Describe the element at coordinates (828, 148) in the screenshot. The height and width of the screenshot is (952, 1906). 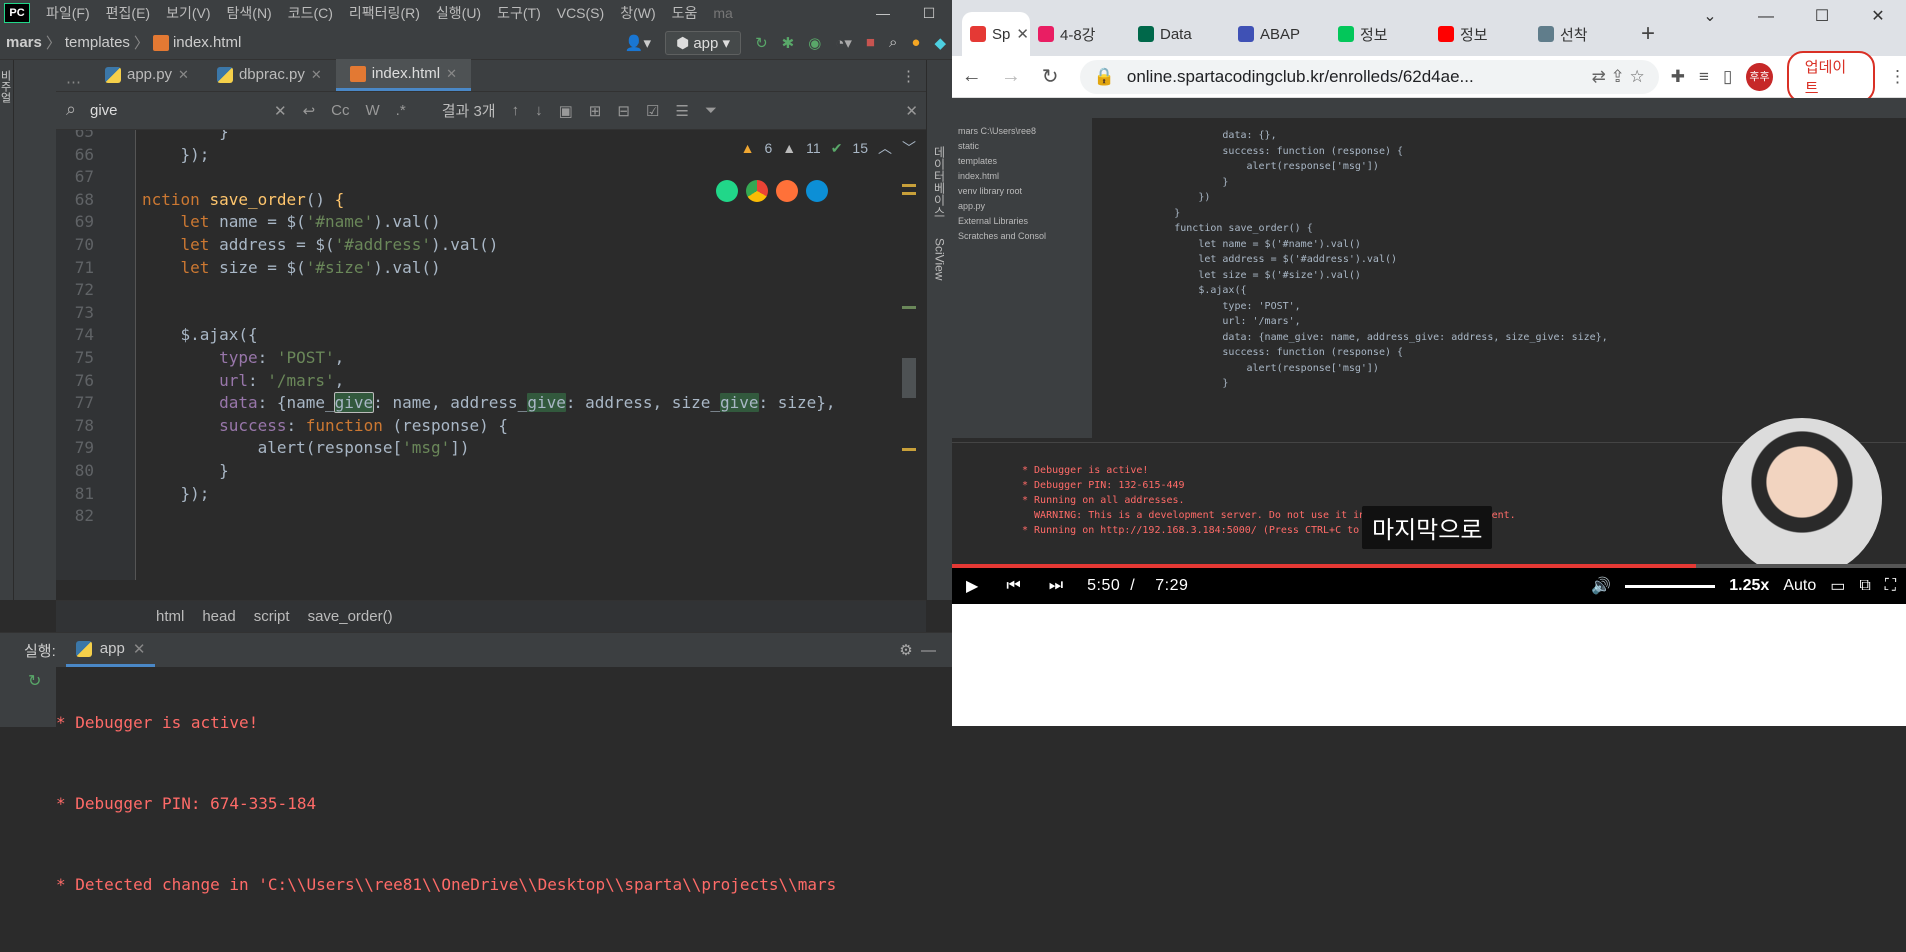
I see `inspection-widget: ▲ 6 ▲ 11 ✔ 15 ︿ ﹀` at that location.